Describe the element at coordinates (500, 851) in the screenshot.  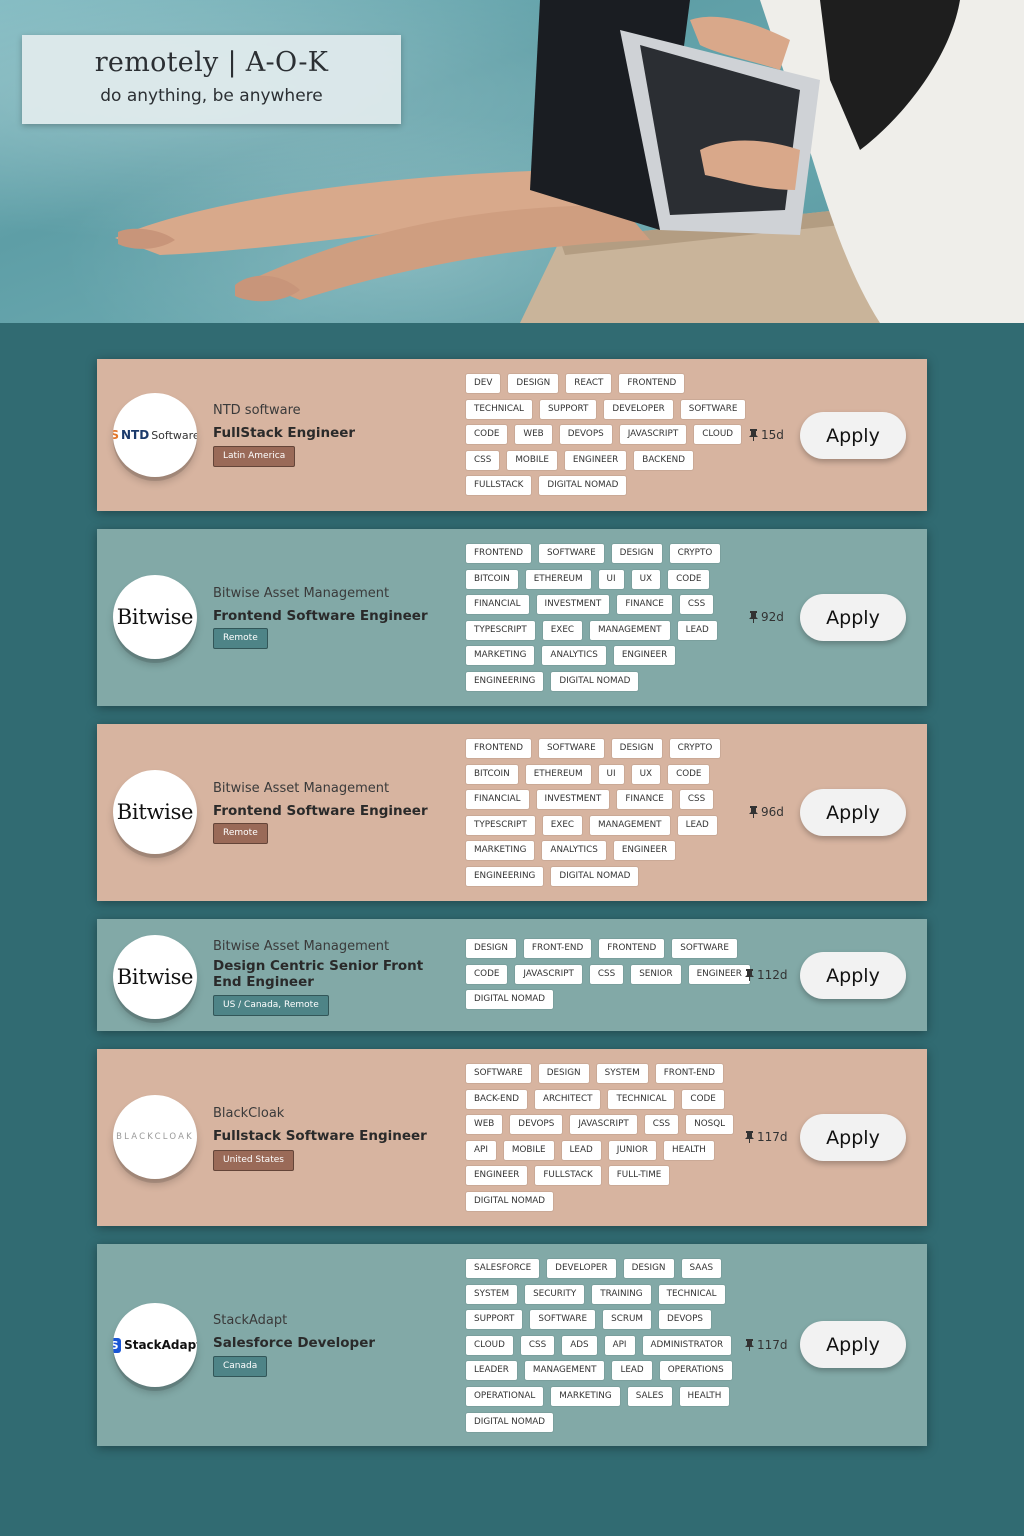
I see `tag-chip: MARKETING` at that location.